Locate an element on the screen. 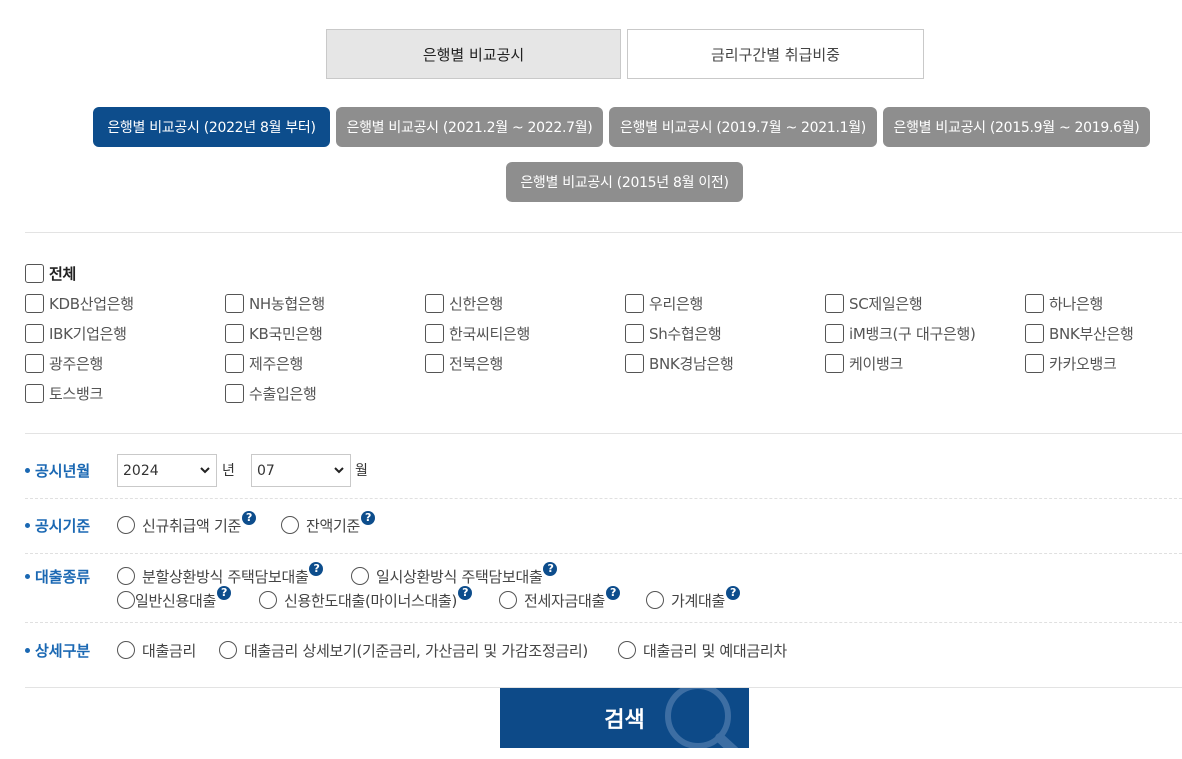  checkbox-bank: iM뱅크(구 대구은행) is located at coordinates (900, 333).